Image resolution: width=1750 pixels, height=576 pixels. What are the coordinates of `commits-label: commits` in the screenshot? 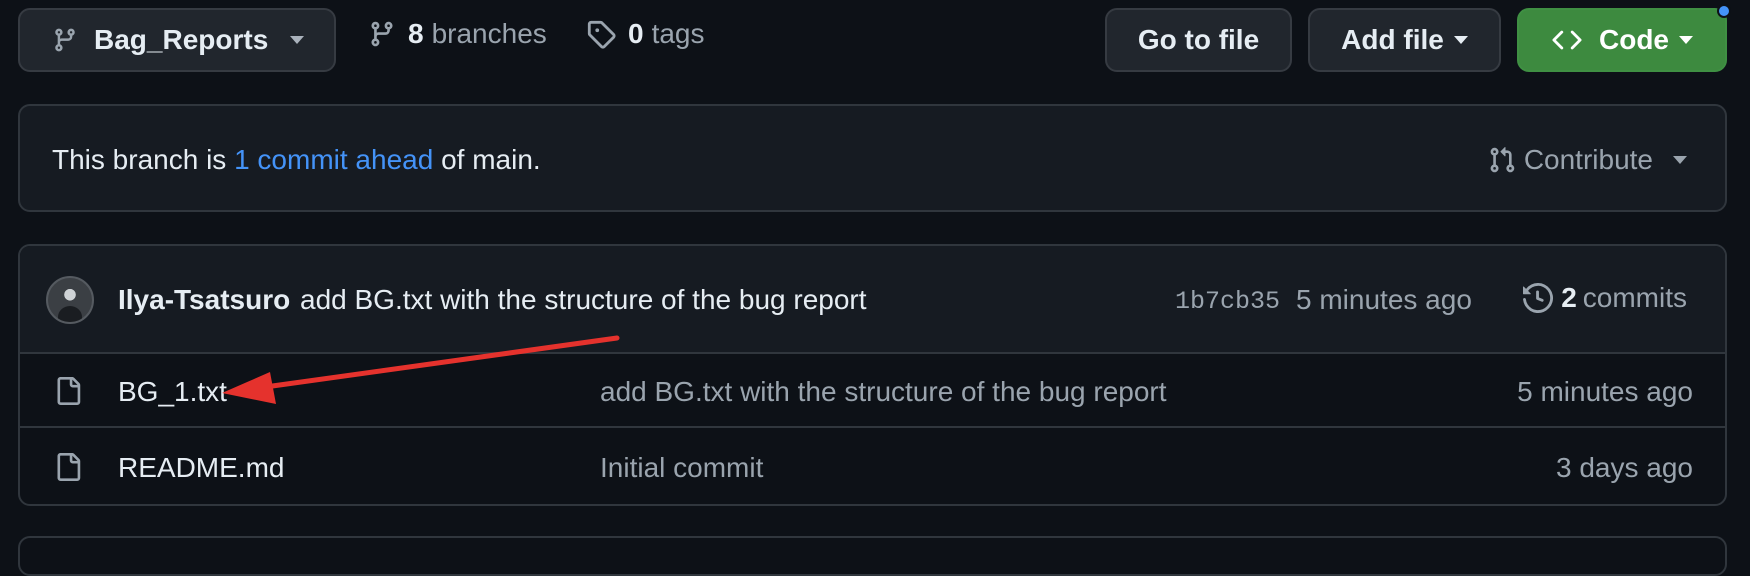 It's located at (1634, 297).